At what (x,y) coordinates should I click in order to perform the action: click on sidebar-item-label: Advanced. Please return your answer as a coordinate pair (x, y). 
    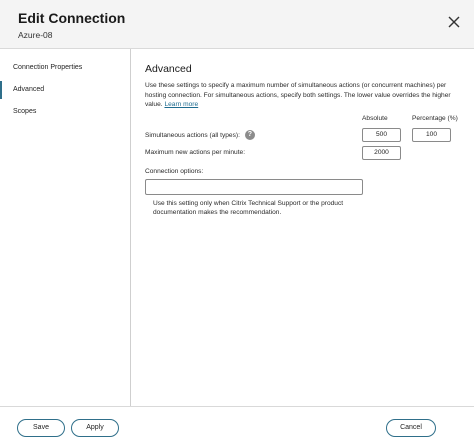
    Looking at the image, I should click on (29, 89).